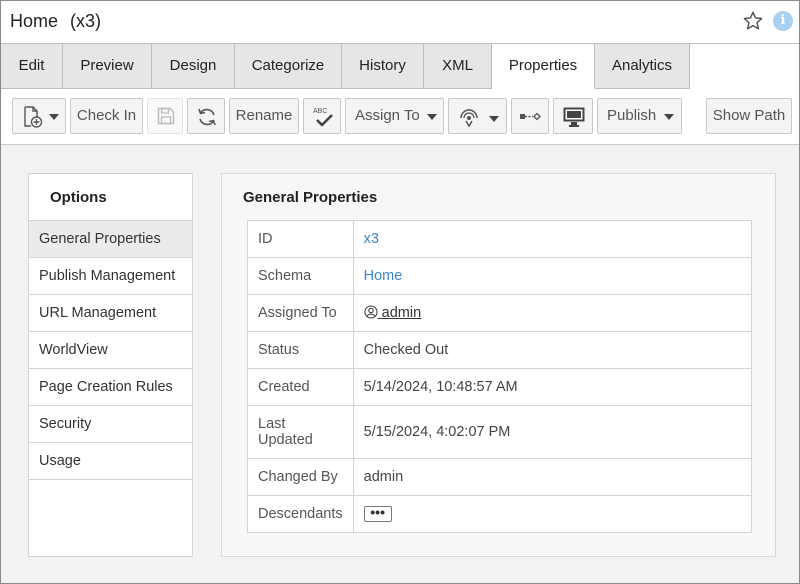  What do you see at coordinates (110, 197) in the screenshot?
I see `options-title: Options` at bounding box center [110, 197].